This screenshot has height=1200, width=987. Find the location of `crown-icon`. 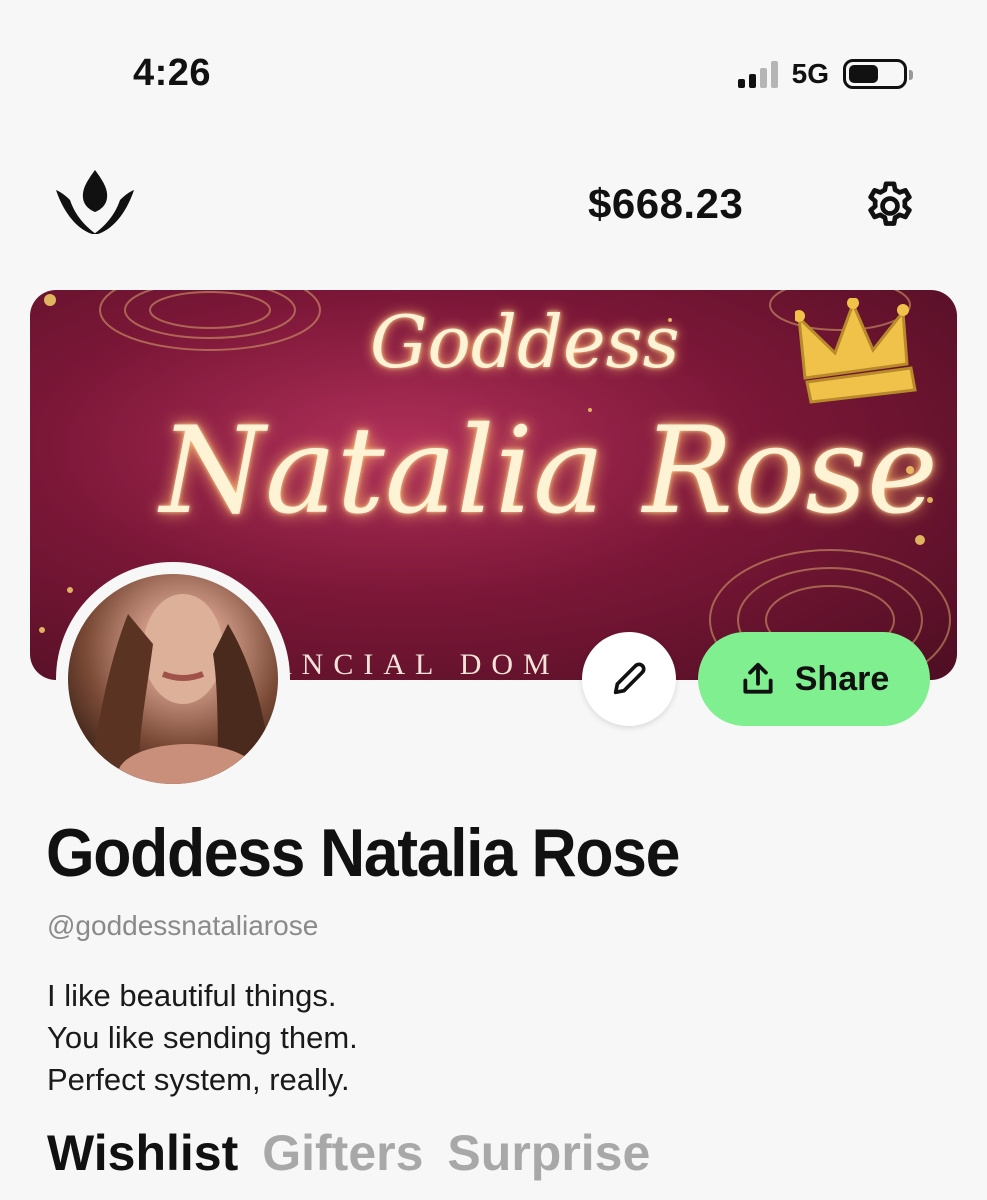

crown-icon is located at coordinates (856, 351).